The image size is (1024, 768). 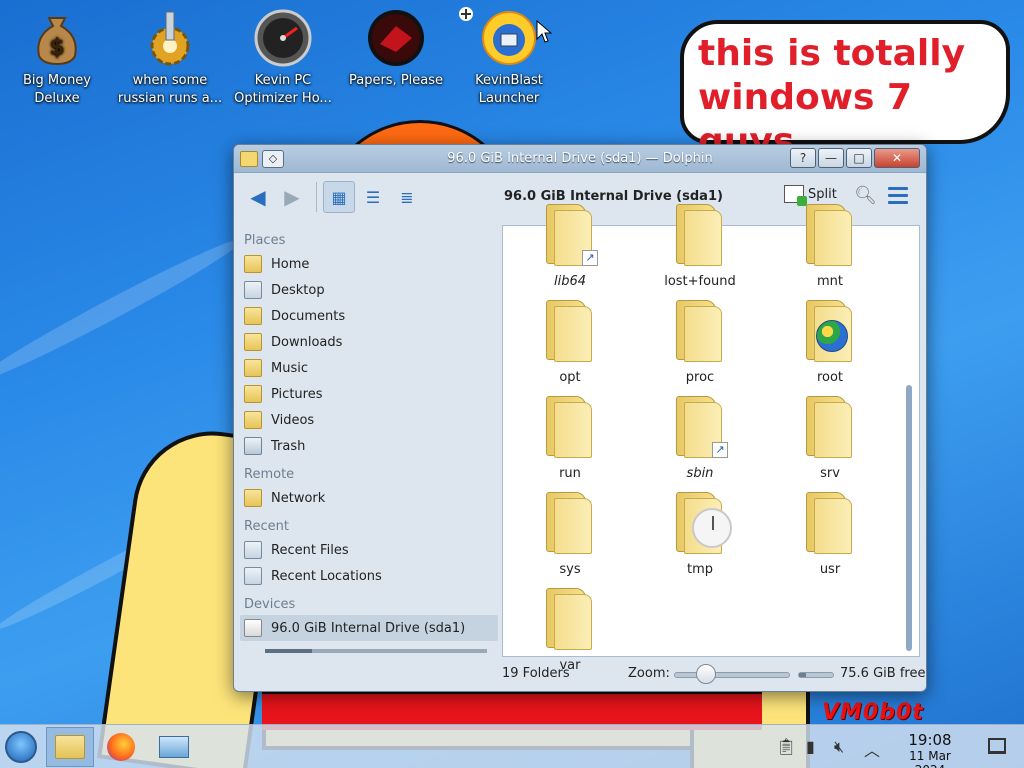 I want to click on home-folder-icon, so click(x=253, y=264).